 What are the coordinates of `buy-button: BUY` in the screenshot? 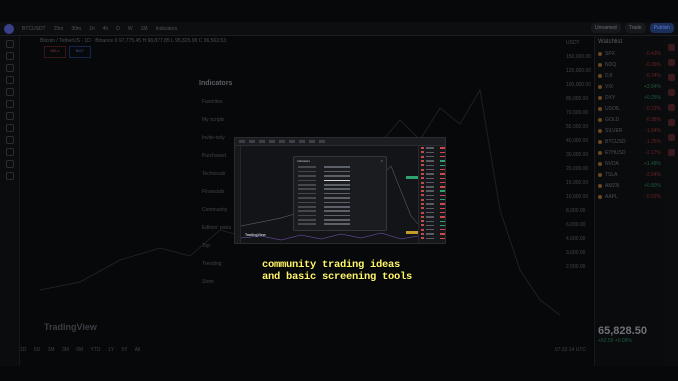 It's located at (80, 52).